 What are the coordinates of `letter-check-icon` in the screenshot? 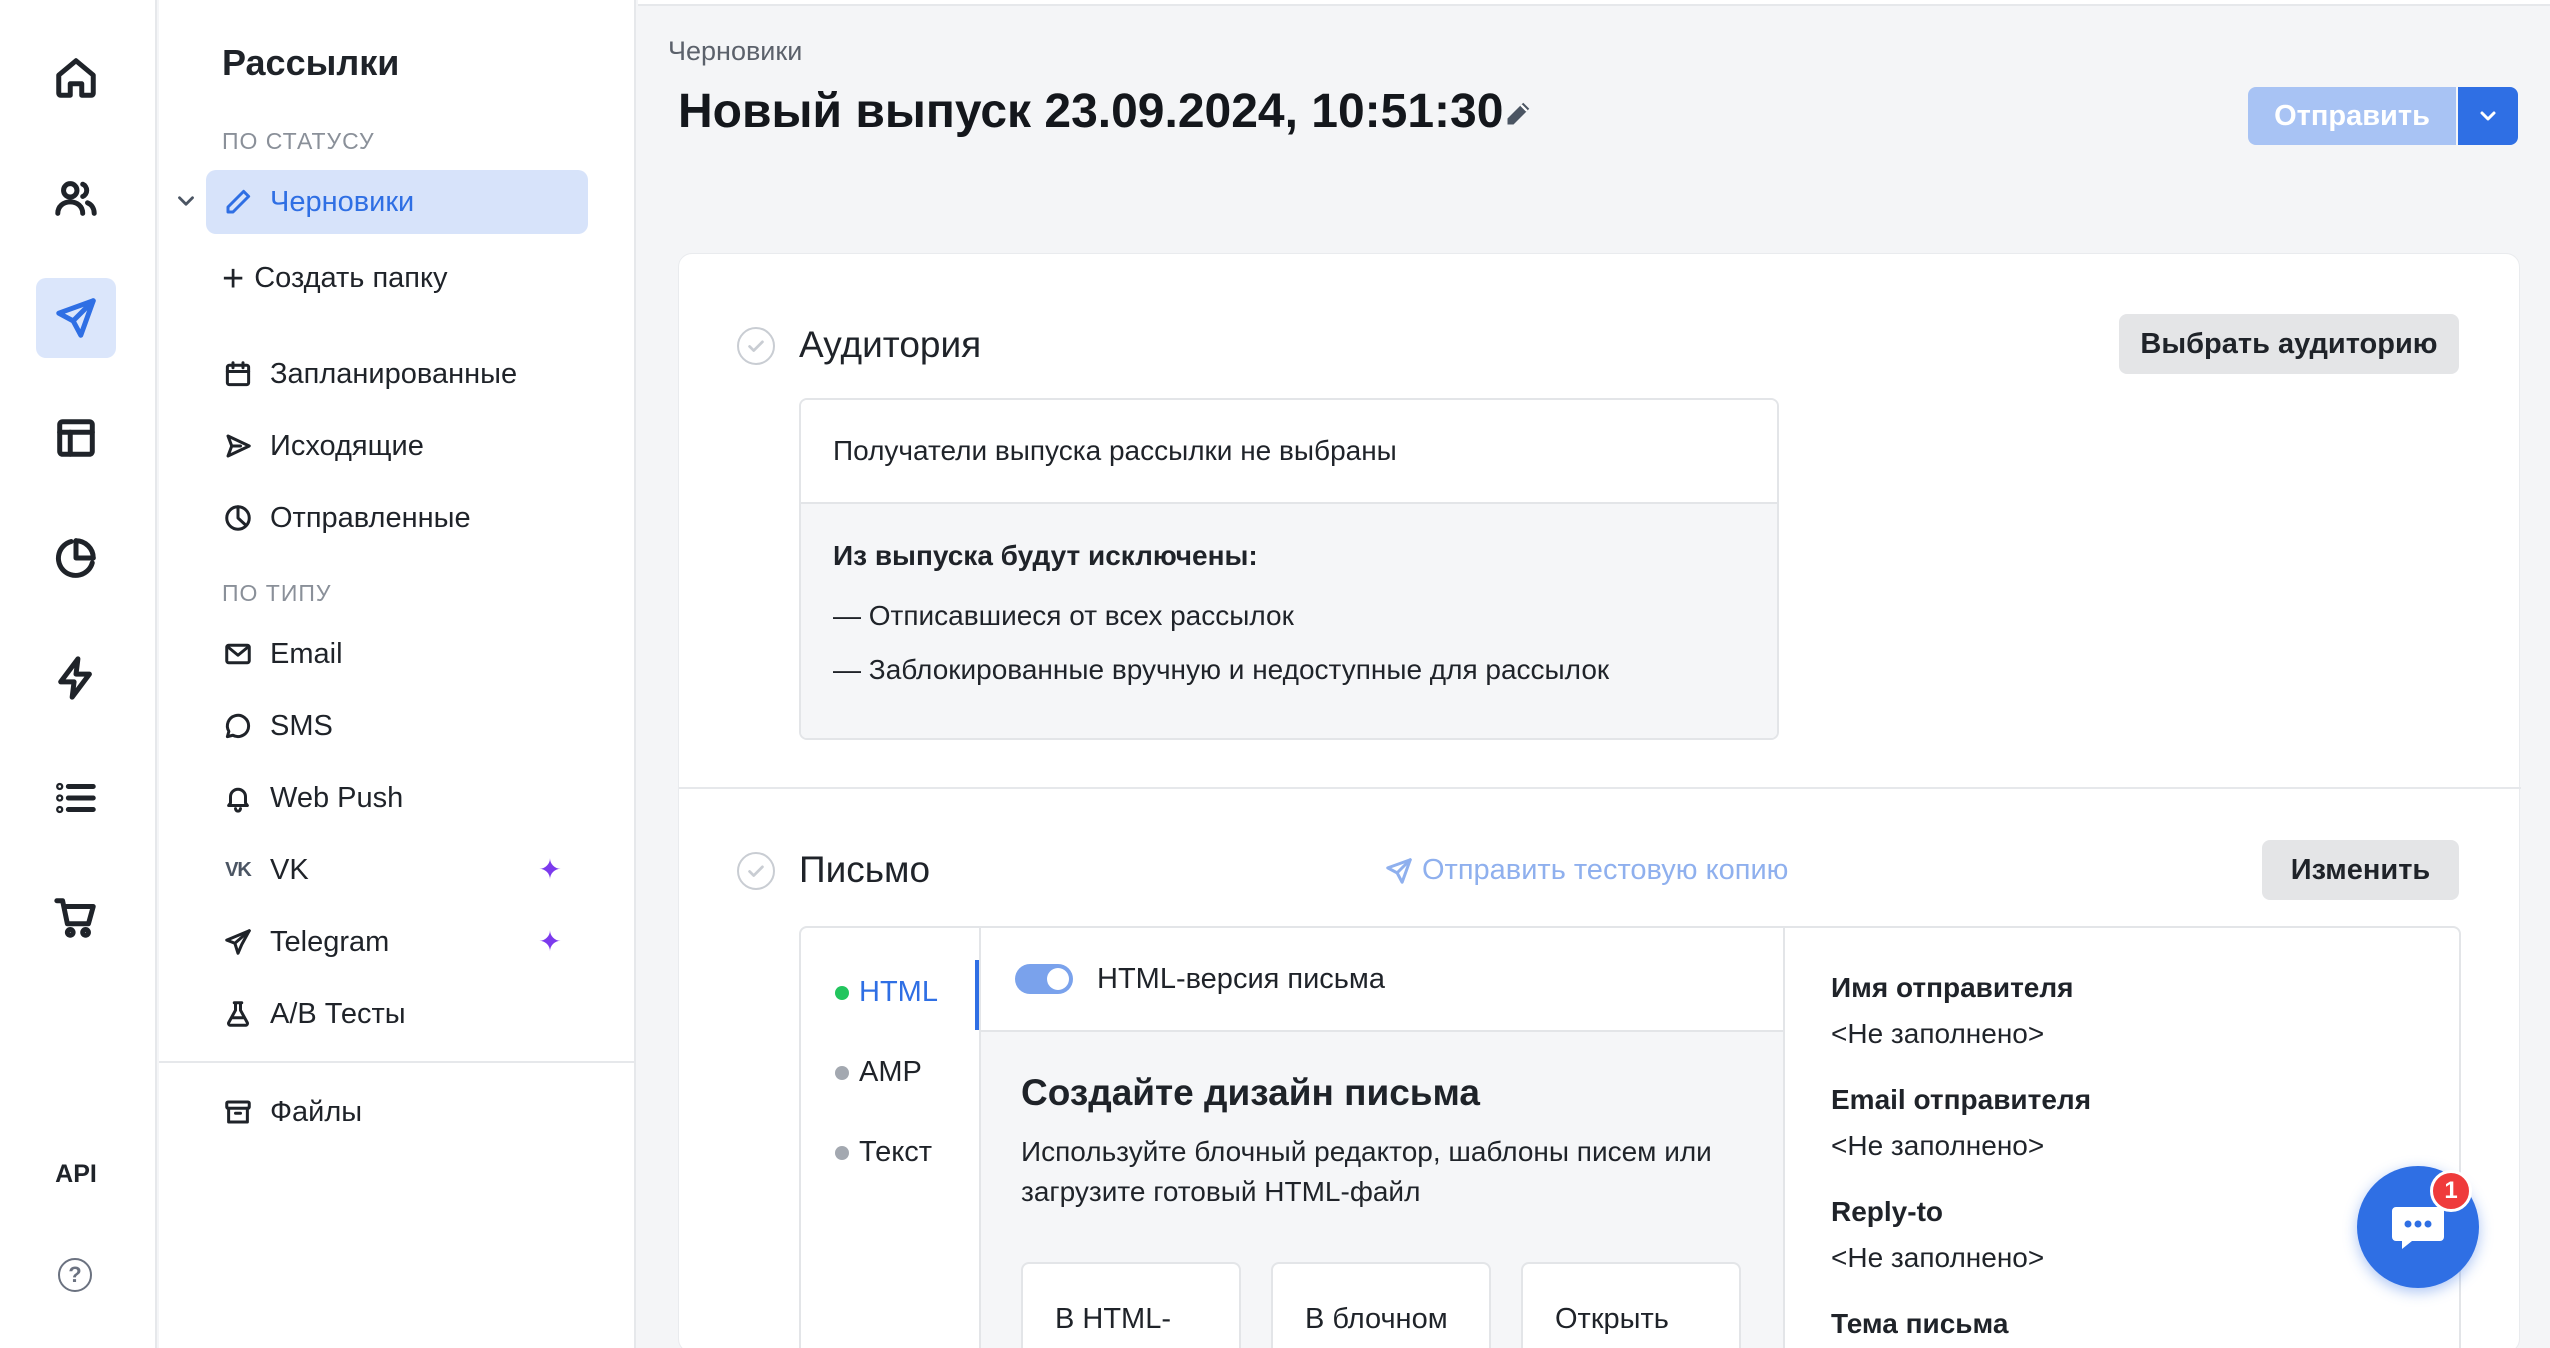 It's located at (756, 871).